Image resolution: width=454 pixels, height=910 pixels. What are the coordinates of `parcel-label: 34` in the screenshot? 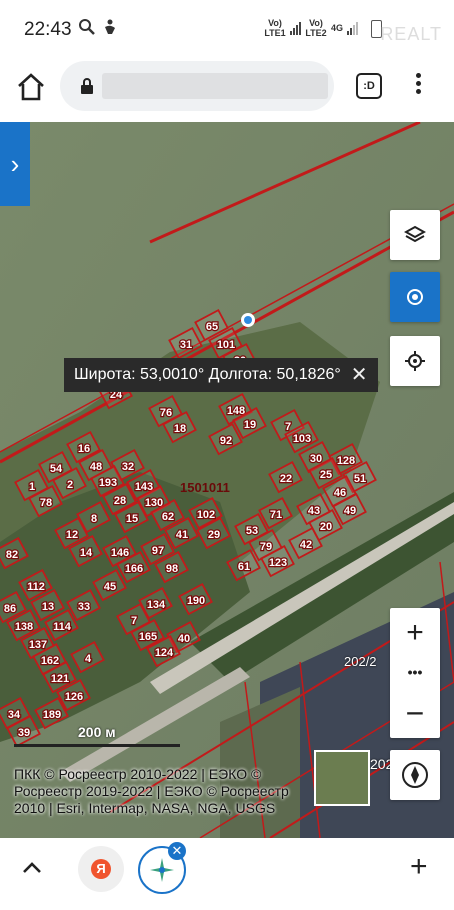 It's located at (14, 715).